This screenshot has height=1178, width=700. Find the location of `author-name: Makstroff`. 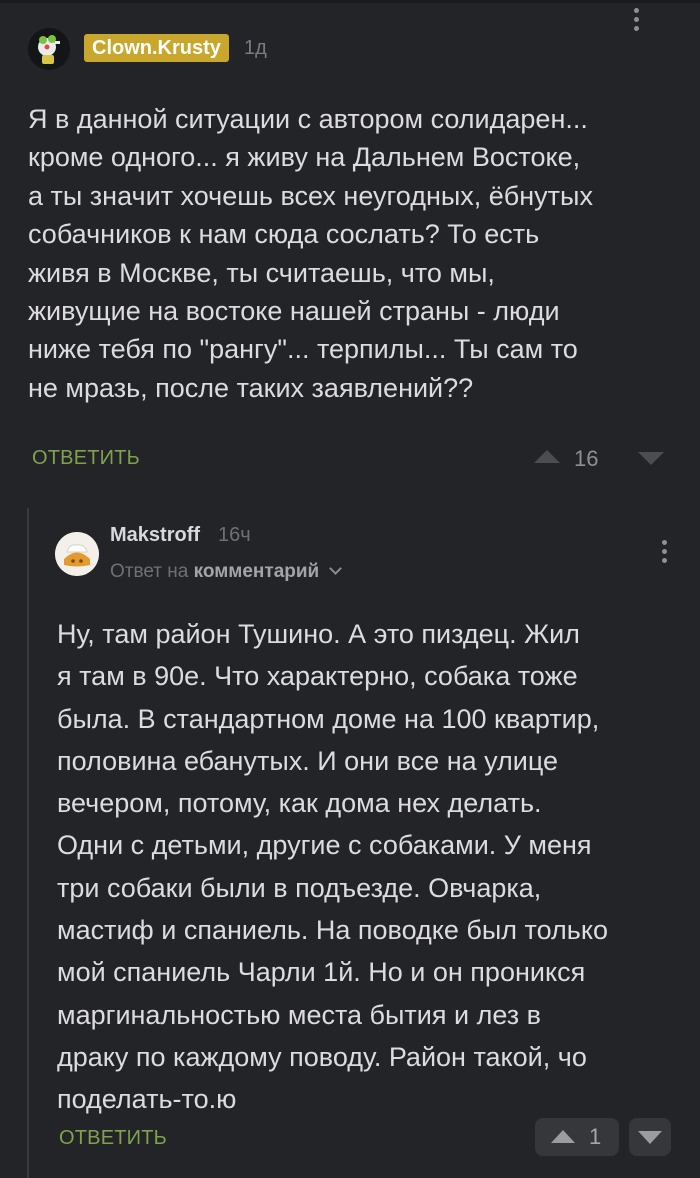

author-name: Makstroff is located at coordinates (155, 535).